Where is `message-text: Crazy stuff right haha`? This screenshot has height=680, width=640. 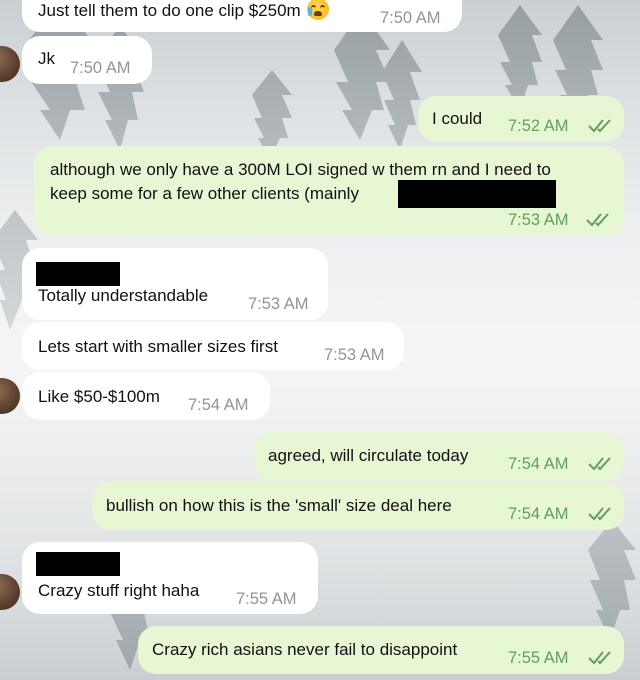
message-text: Crazy stuff right haha is located at coordinates (119, 590).